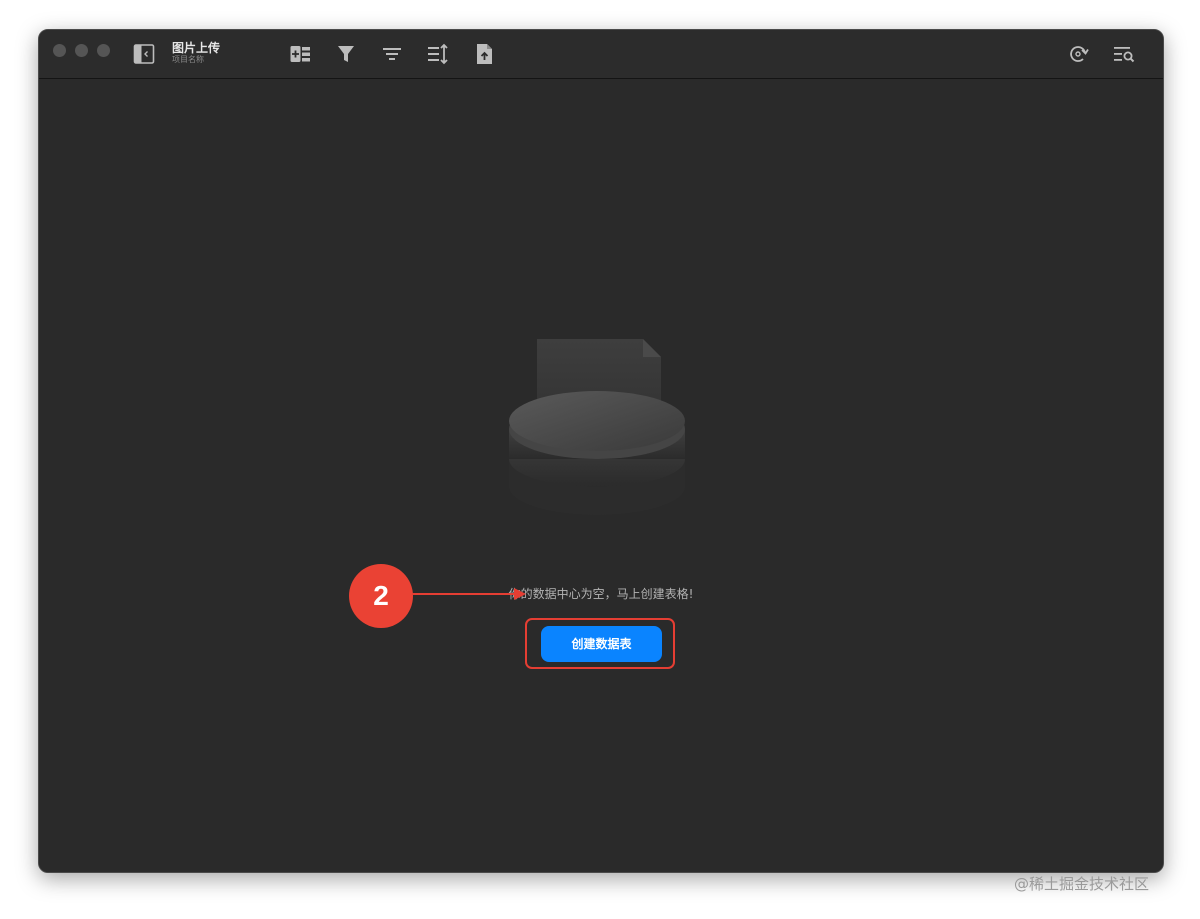  Describe the element at coordinates (1124, 54) in the screenshot. I see `search-list-icon` at that location.